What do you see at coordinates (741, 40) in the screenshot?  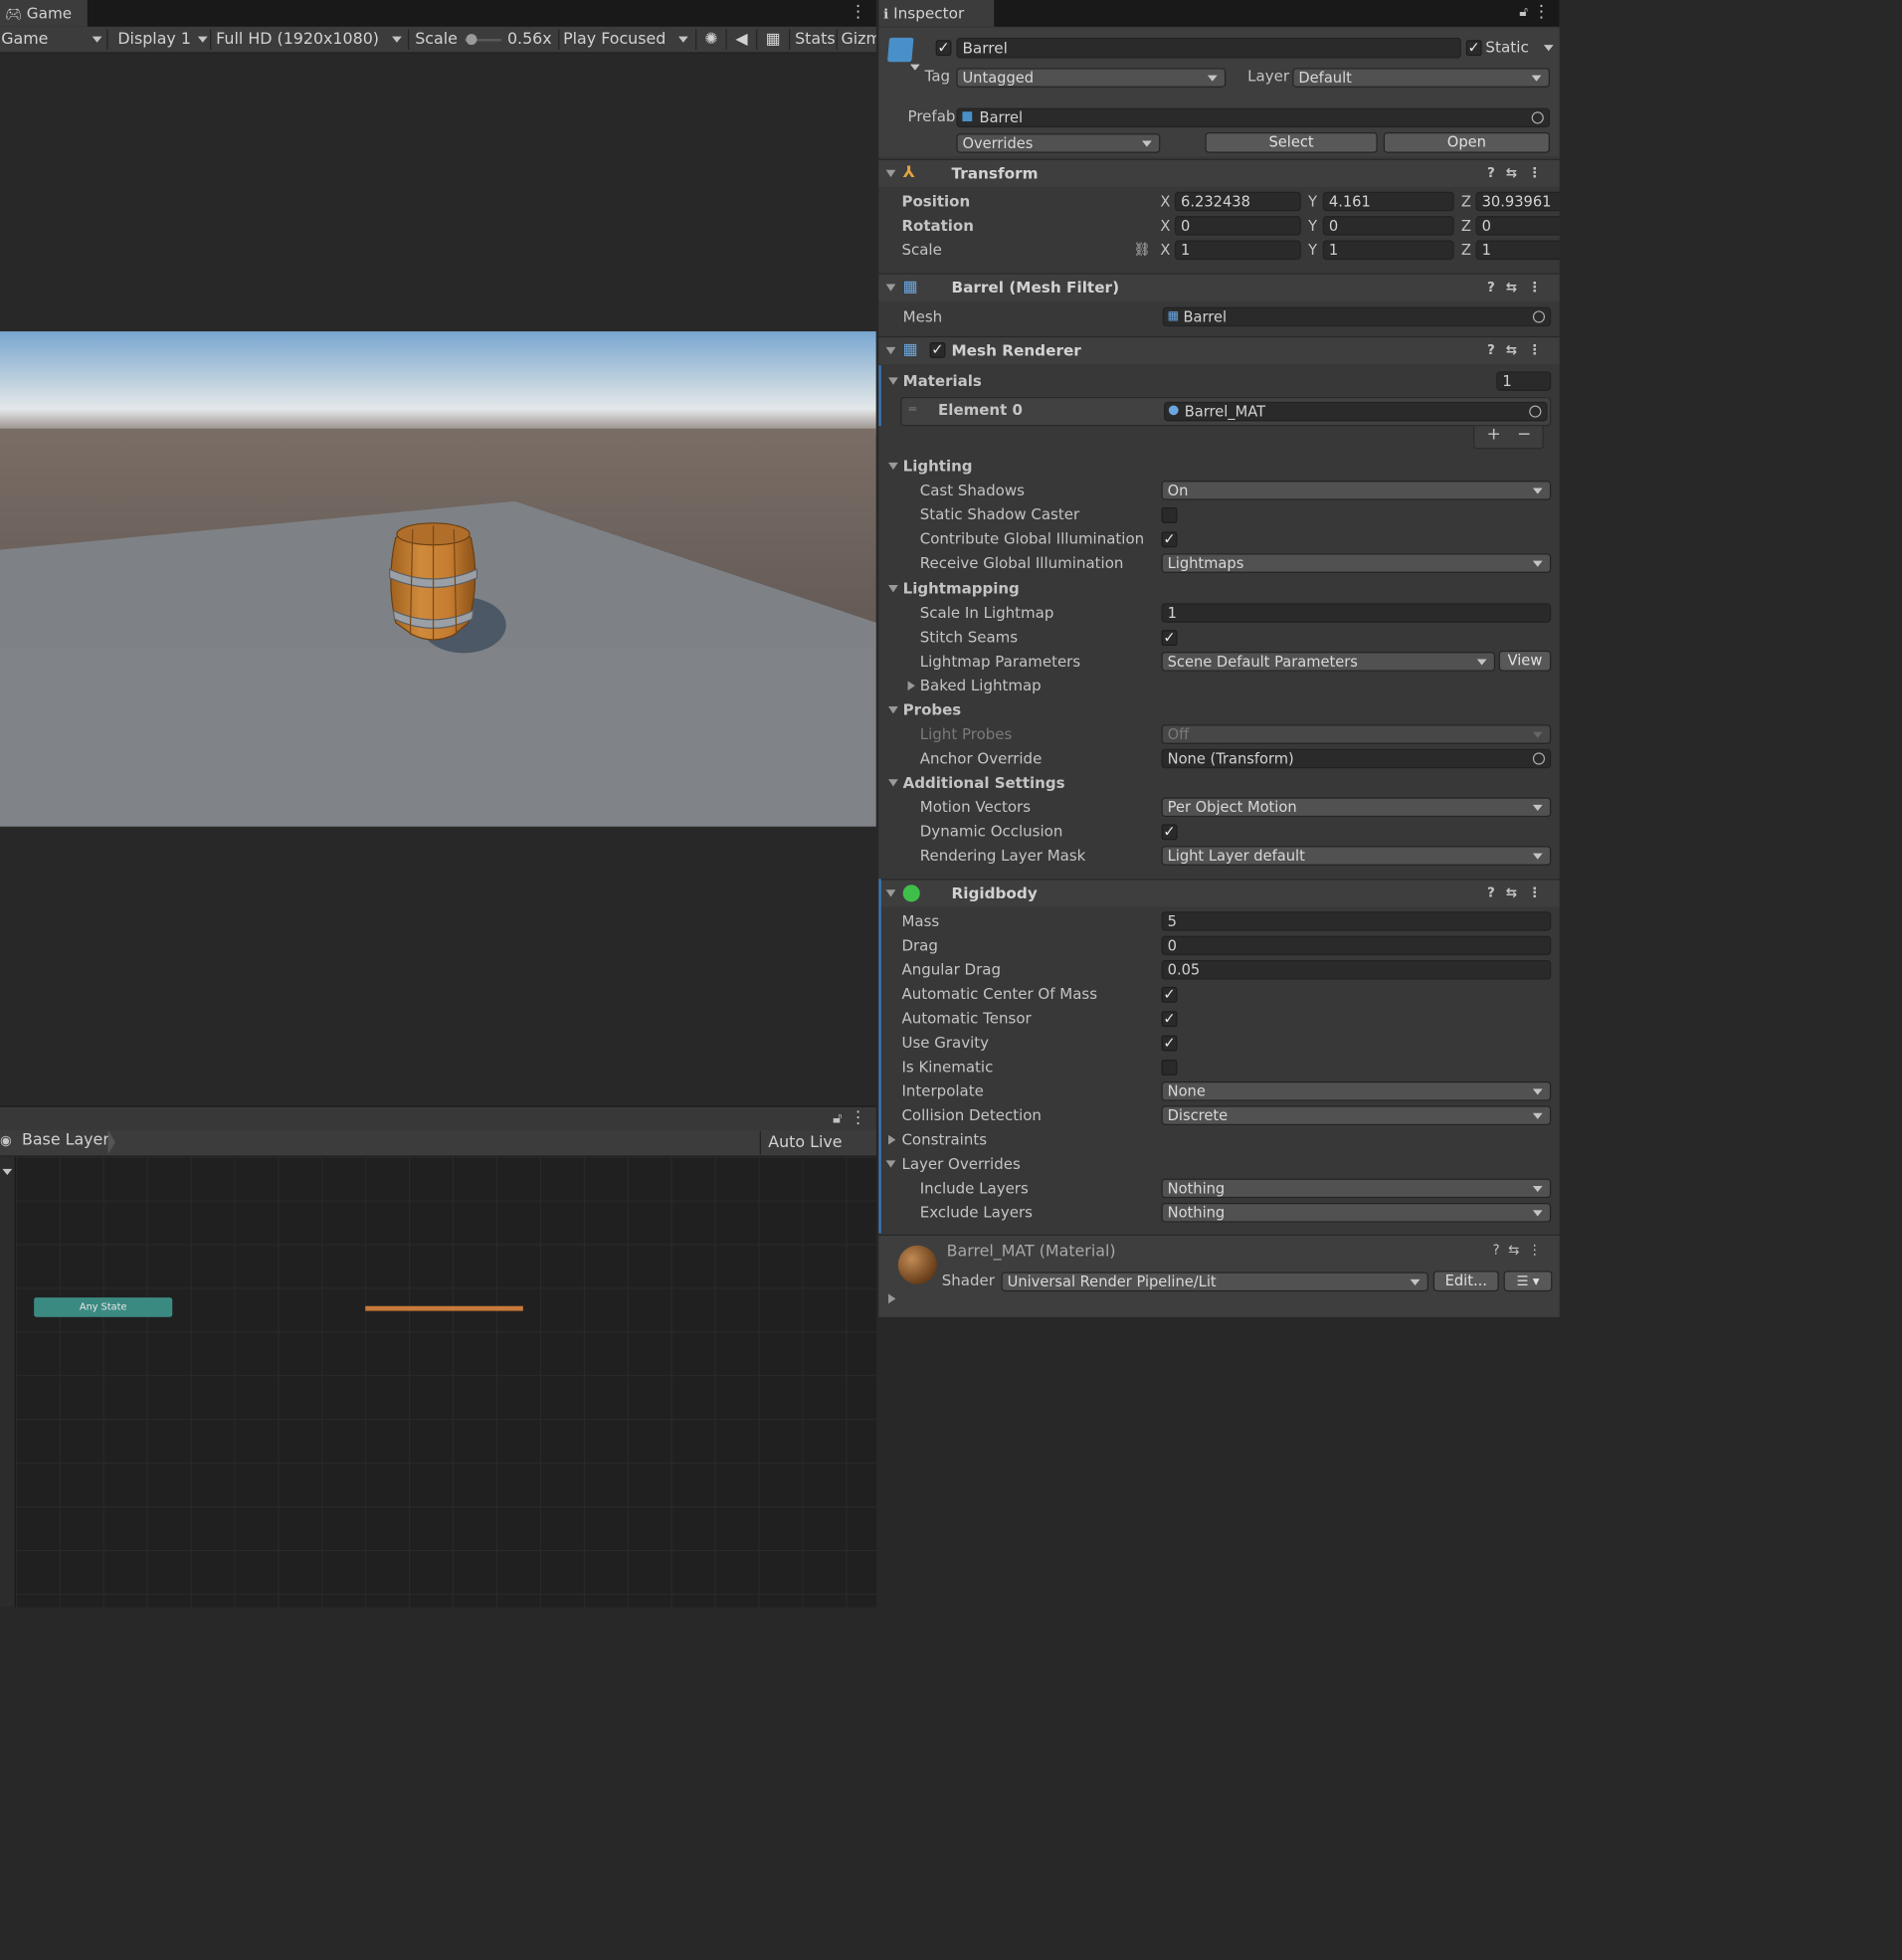 I see `audio-icon: ◀` at bounding box center [741, 40].